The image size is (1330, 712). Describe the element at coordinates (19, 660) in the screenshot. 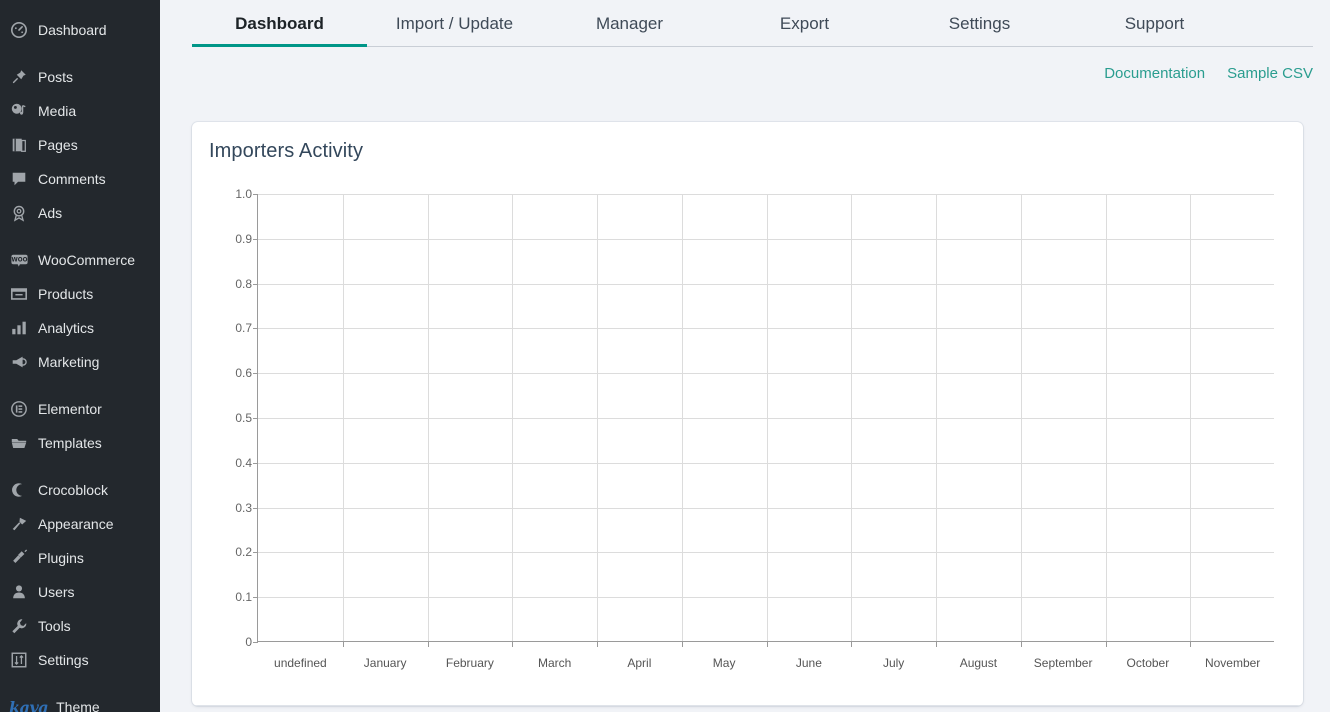

I see `settings-icon` at that location.